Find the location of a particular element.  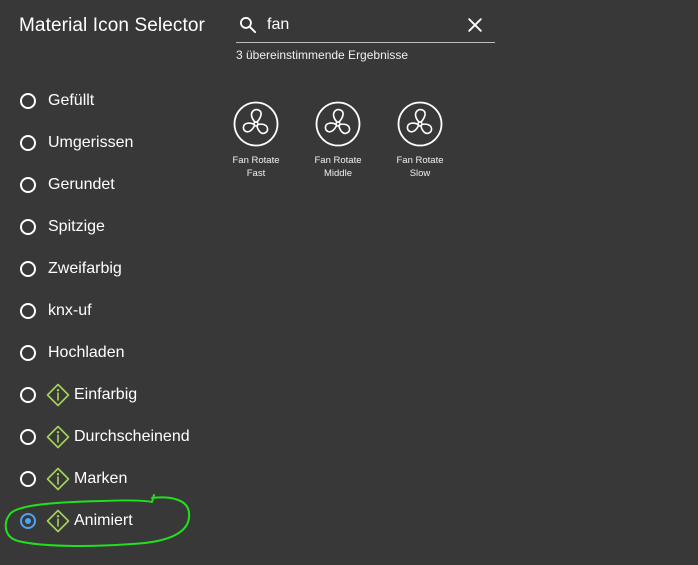

option-umgerissen: Umgerissen is located at coordinates (118, 143).